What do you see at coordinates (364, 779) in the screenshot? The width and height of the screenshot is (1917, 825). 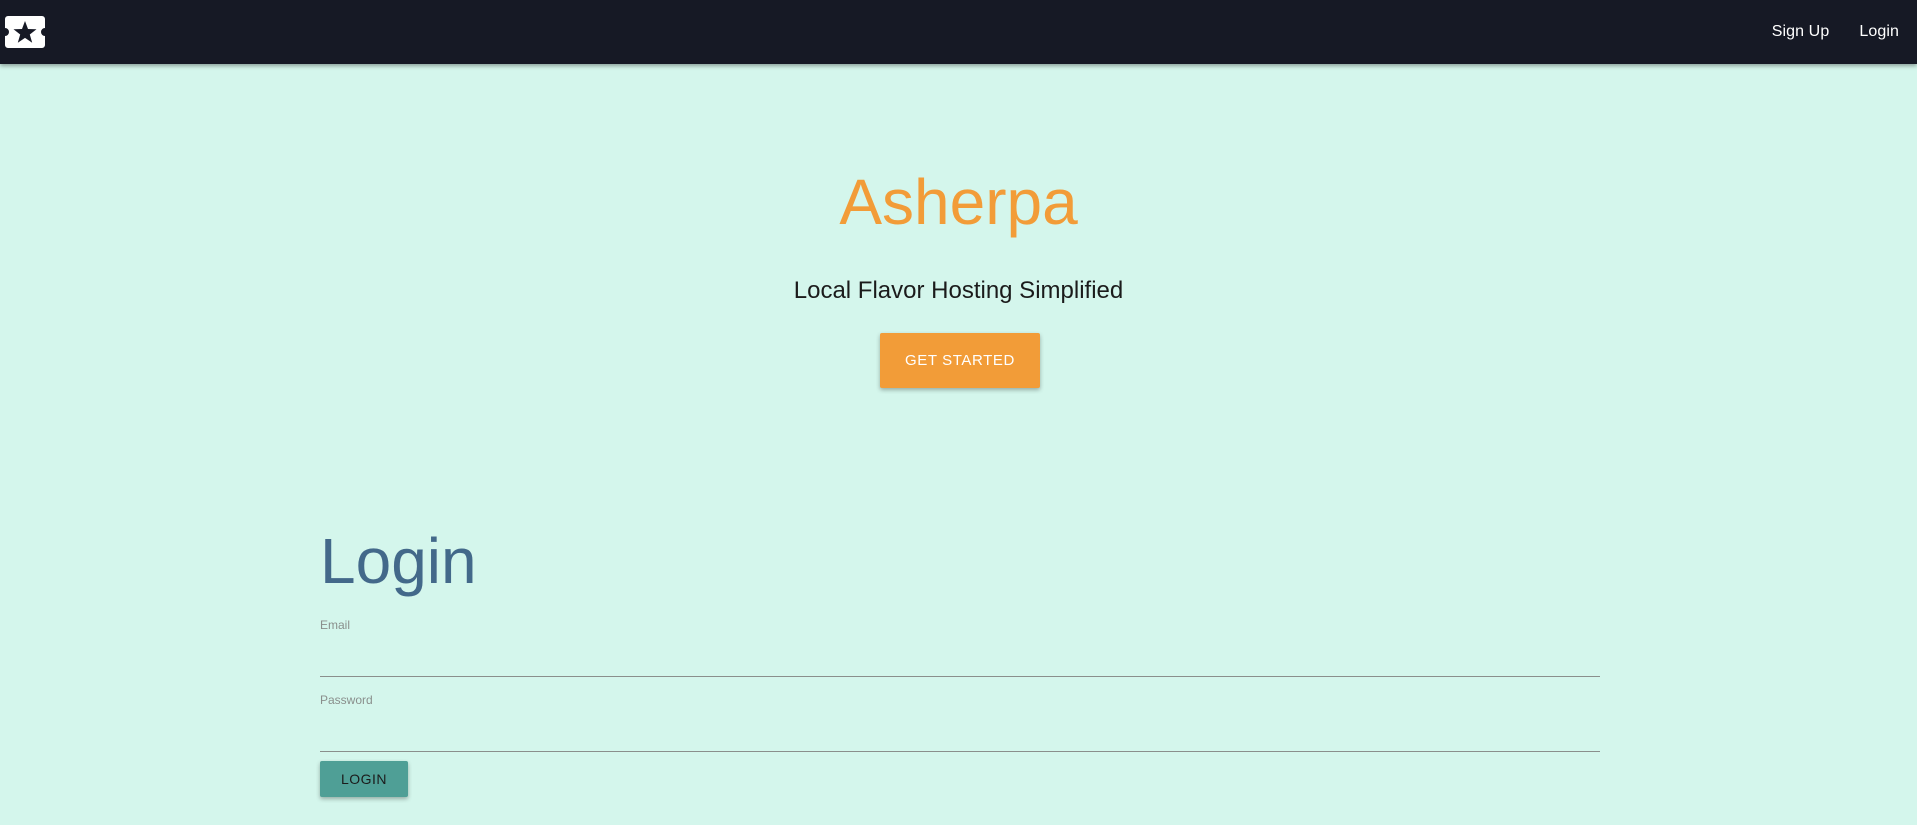 I see `login-submit-button: LOGIN` at bounding box center [364, 779].